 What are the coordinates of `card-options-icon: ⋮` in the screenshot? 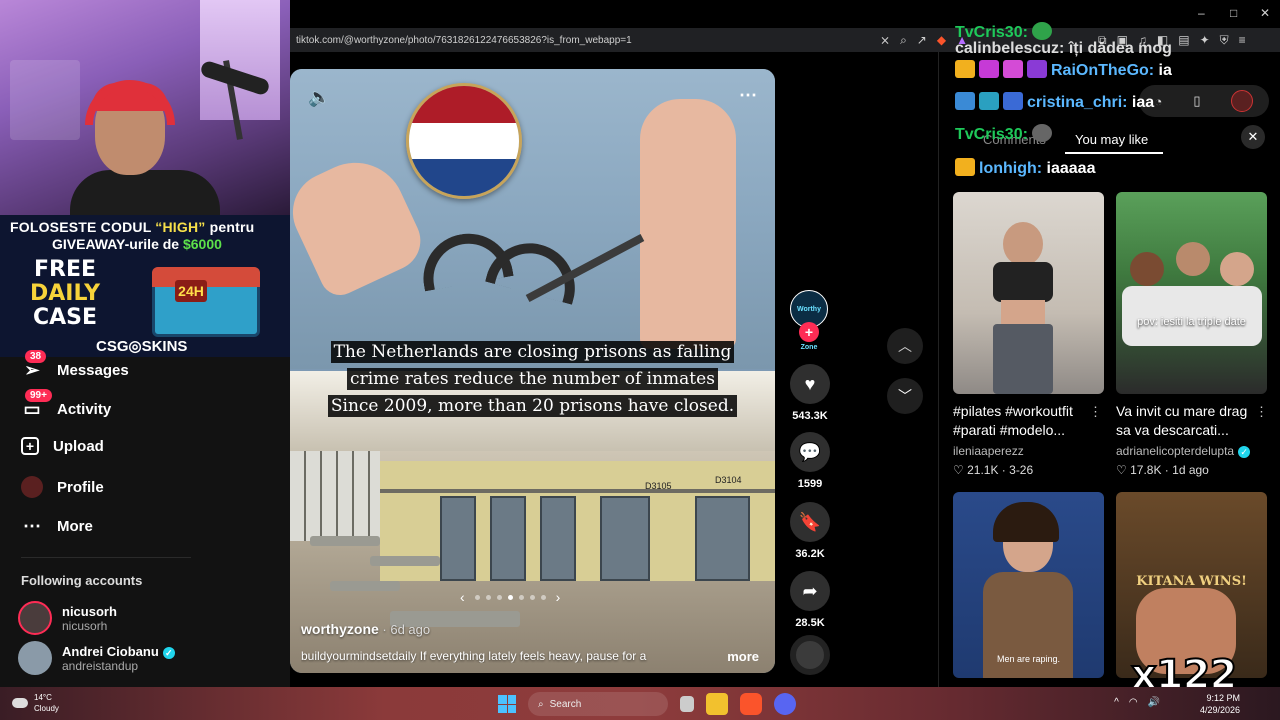 It's located at (1261, 412).